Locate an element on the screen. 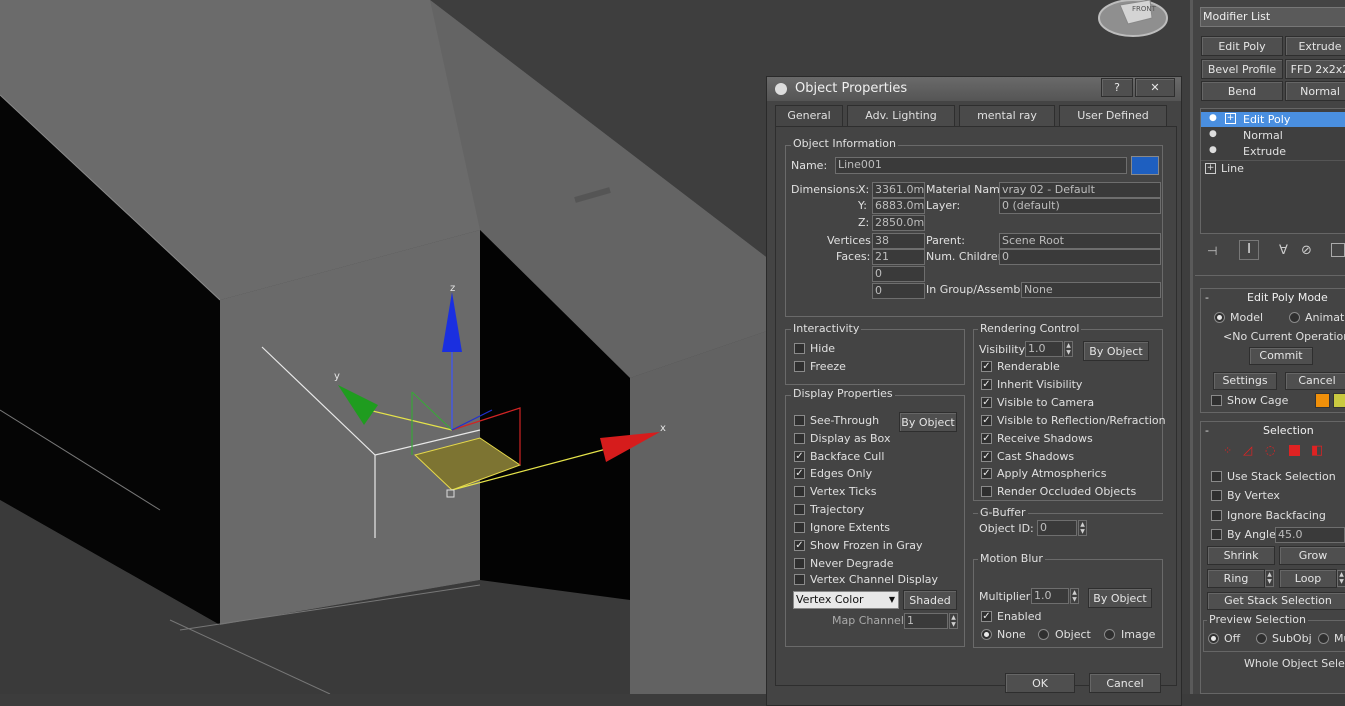  cast-shadows-checkbox: ✓ is located at coordinates (986, 456).